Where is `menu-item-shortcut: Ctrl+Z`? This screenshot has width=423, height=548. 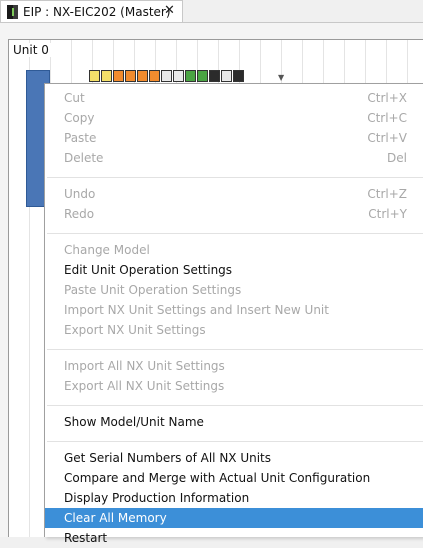 menu-item-shortcut: Ctrl+Z is located at coordinates (387, 194).